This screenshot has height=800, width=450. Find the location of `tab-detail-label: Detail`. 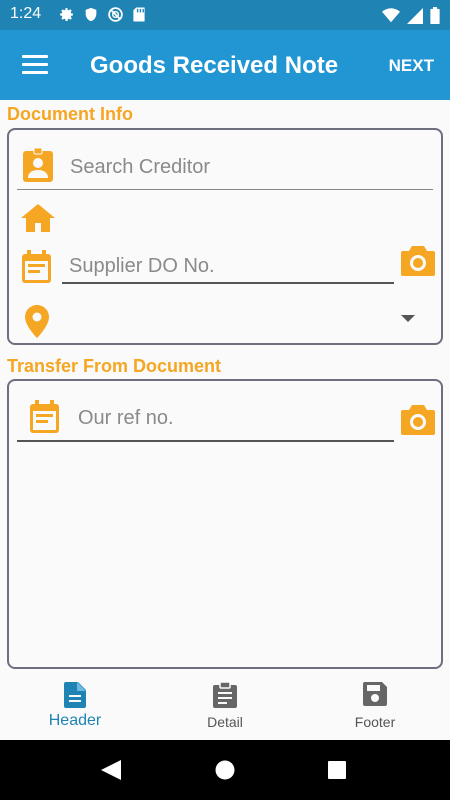

tab-detail-label: Detail is located at coordinates (225, 722).